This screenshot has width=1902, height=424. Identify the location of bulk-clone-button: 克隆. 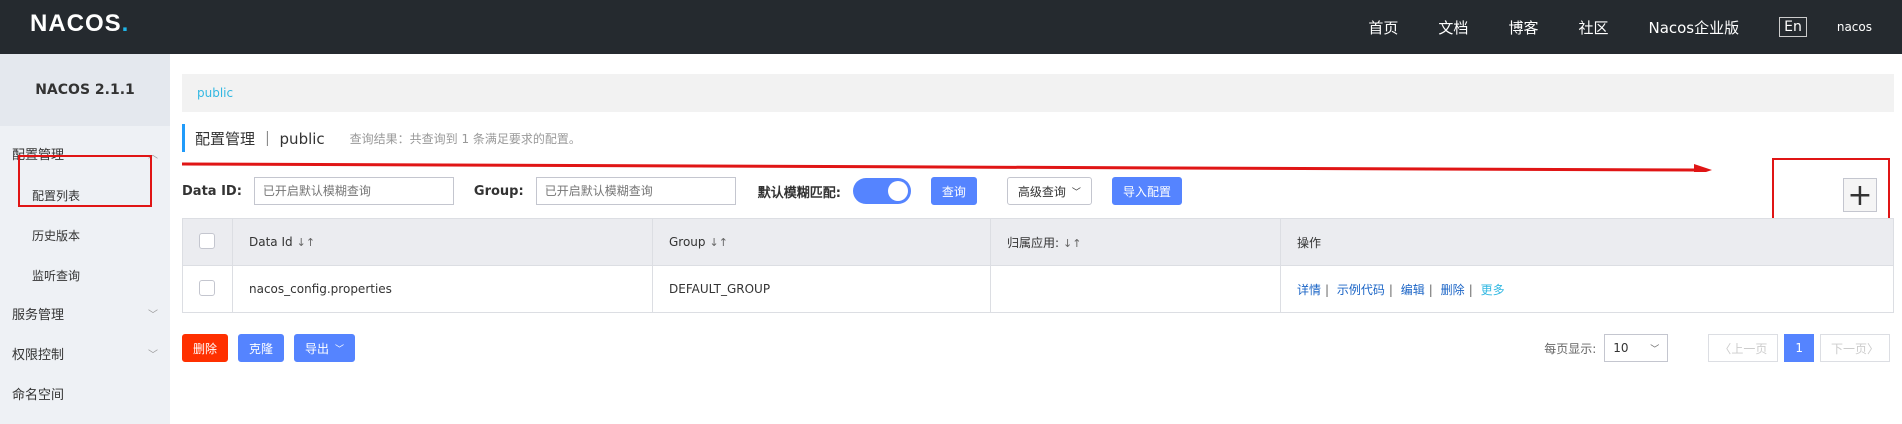
(261, 348).